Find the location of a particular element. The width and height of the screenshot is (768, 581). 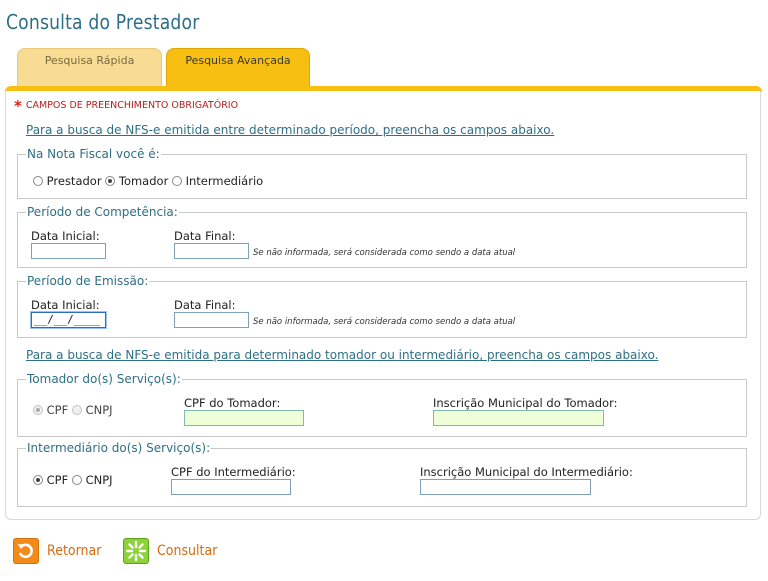

label-intermediario-cnpj: CNPJ is located at coordinates (99, 480).